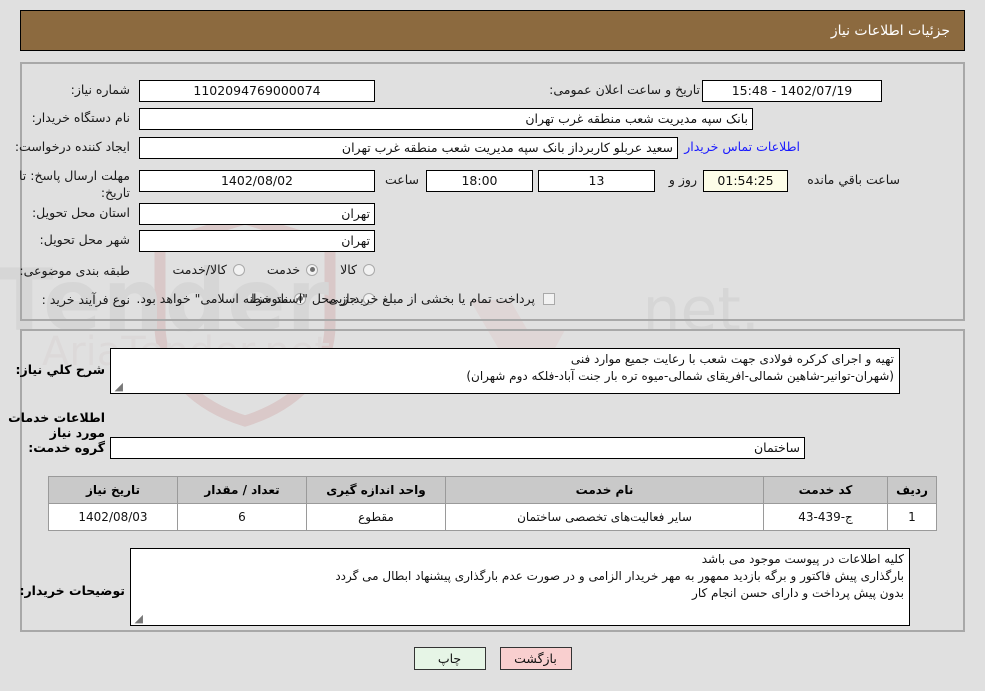 The width and height of the screenshot is (985, 691). Describe the element at coordinates (912, 517) in the screenshot. I see `cell-row-number: 1` at that location.